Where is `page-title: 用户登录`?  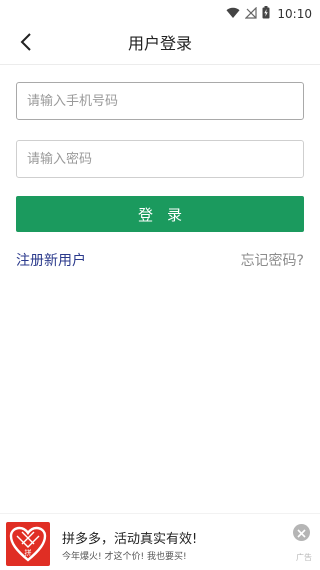 page-title: 用户登录 is located at coordinates (159, 43).